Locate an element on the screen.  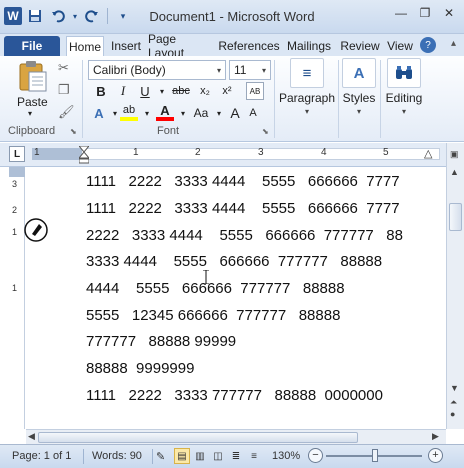
subscript-button: x₂ is located at coordinates (205, 91).